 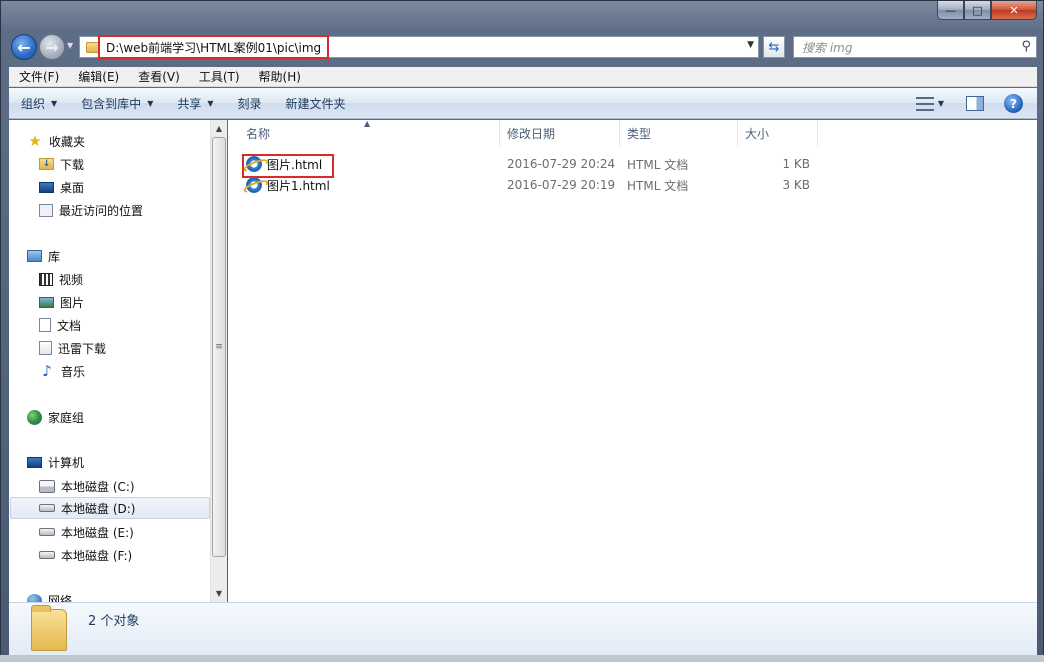 I want to click on column-name-label: 名称, so click(x=258, y=133).